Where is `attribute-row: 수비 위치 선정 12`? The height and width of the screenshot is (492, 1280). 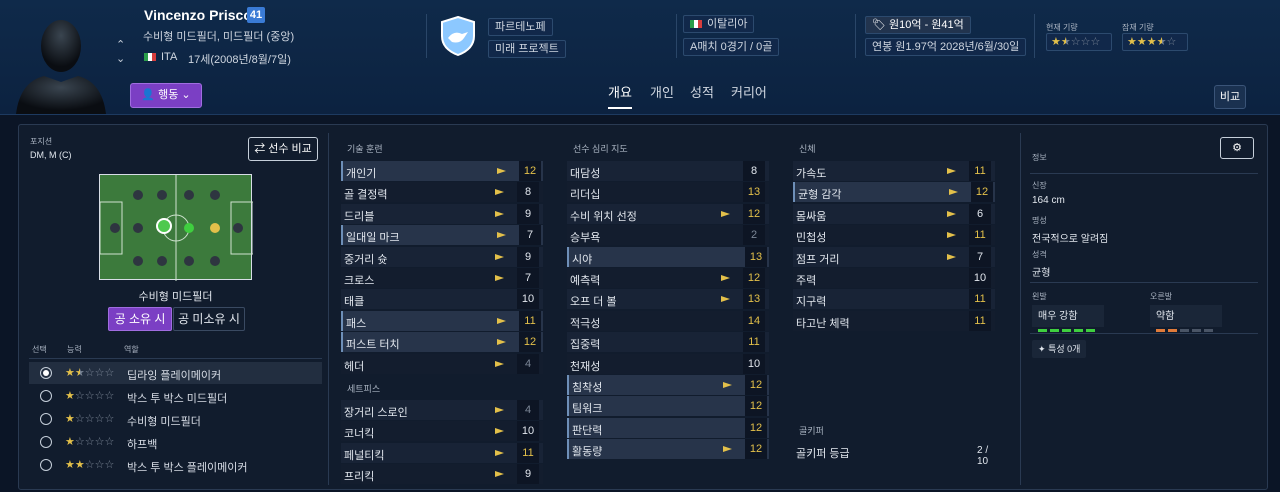 attribute-row: 수비 위치 선정 12 is located at coordinates (668, 213).